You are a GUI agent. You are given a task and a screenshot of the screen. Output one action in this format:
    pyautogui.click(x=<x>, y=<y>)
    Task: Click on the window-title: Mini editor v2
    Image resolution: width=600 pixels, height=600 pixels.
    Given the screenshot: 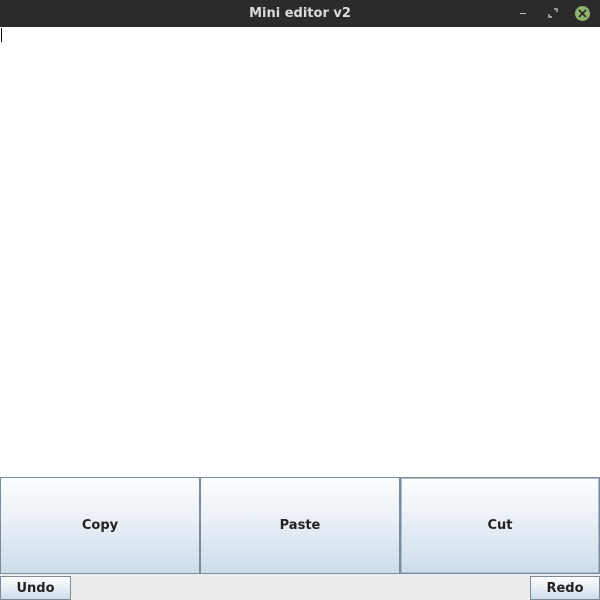 What is the action you would take?
    pyautogui.click(x=300, y=13)
    